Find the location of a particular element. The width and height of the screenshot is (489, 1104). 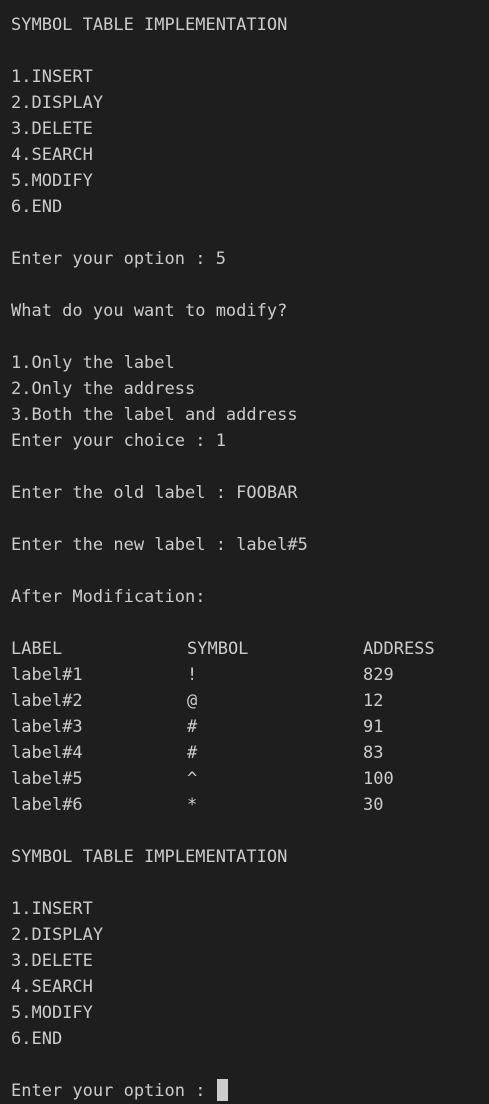

input-line: Enter your option : is located at coordinates (119, 1091).